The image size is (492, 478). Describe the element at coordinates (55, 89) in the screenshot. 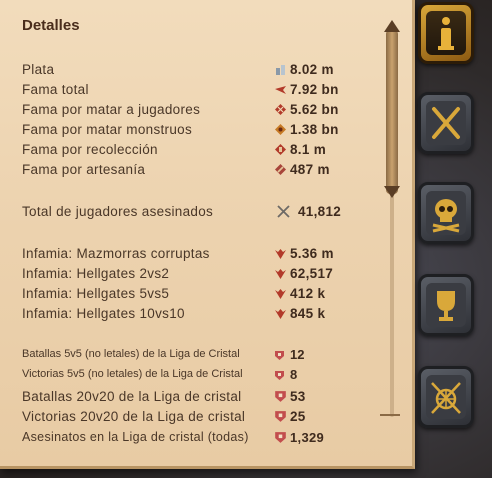

I see `stat-label: Fama total` at that location.